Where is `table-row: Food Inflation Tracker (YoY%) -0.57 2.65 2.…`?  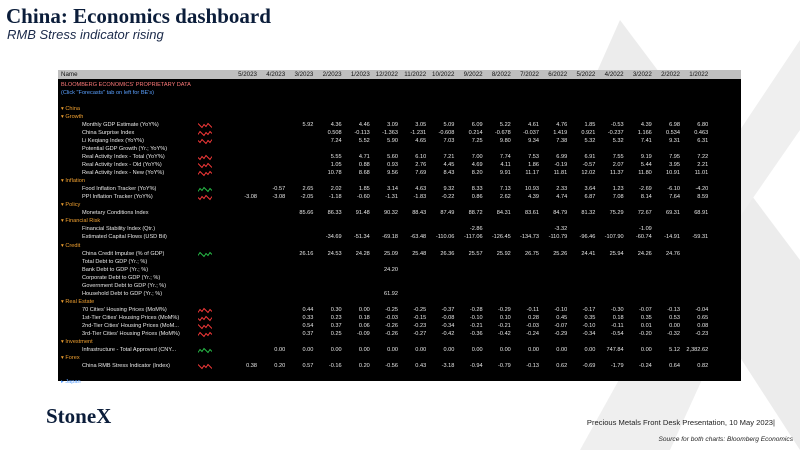
table-row: Food Inflation Tracker (YoY%) -0.57 2.65 2.… is located at coordinates (399, 189).